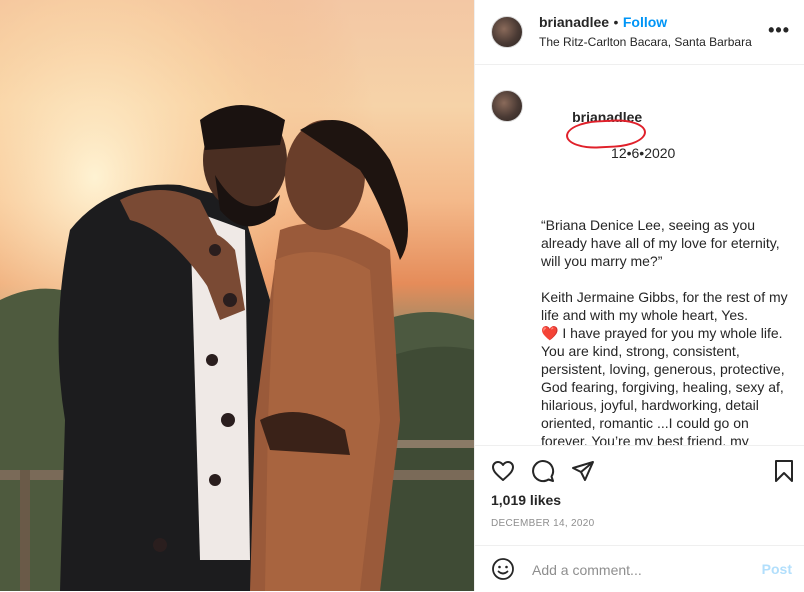 The width and height of the screenshot is (804, 592). I want to click on header-user-line: brianadlee • Follow, so click(603, 23).